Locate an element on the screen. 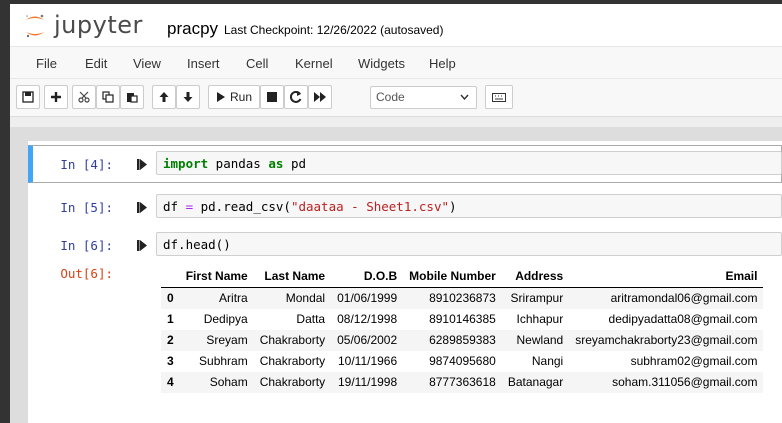  row-index: 3 is located at coordinates (170, 361).